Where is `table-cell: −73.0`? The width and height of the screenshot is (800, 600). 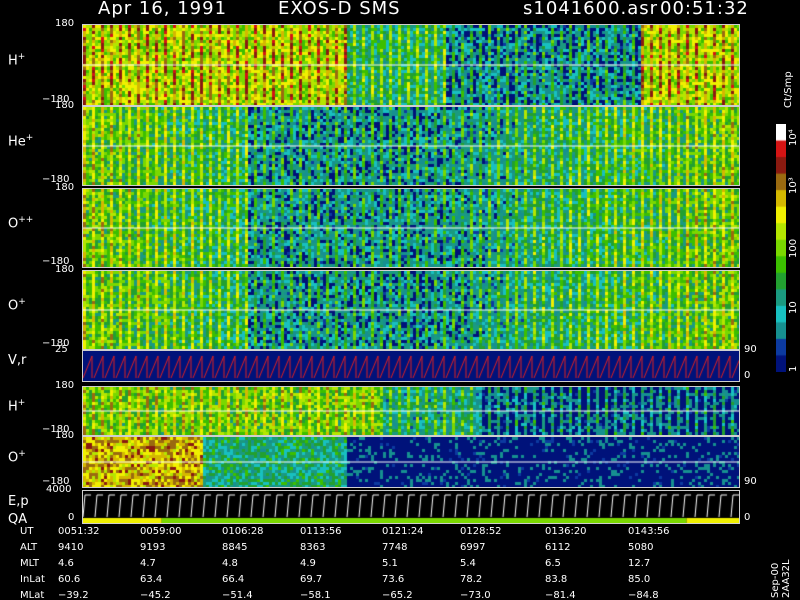 table-cell: −73.0 is located at coordinates (475, 595).